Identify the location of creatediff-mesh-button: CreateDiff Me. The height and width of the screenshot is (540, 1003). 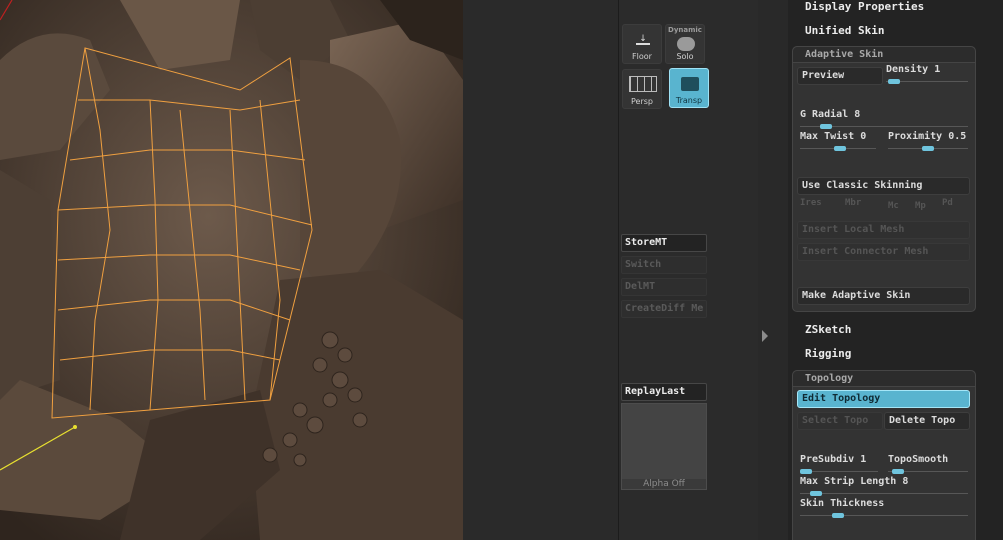
(664, 309).